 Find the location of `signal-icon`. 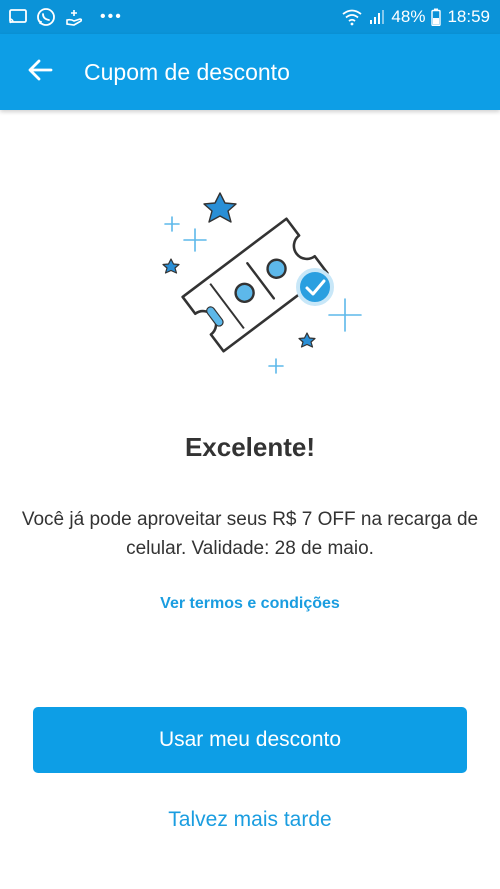

signal-icon is located at coordinates (377, 17).